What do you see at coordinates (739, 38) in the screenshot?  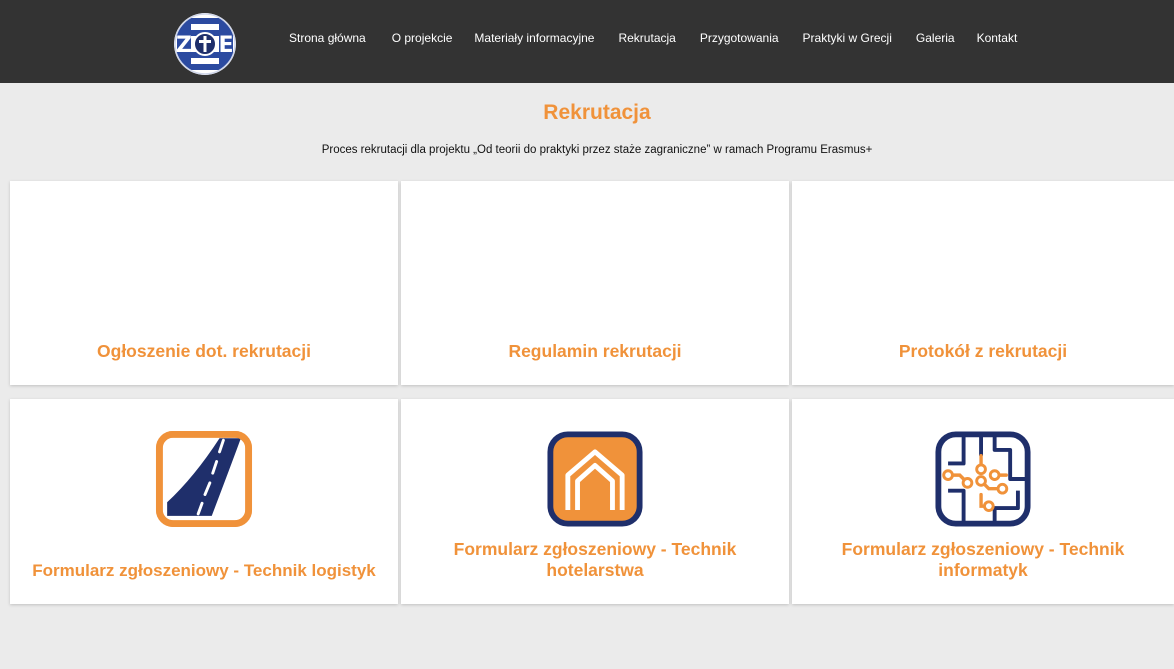 I see `nav-item-preparations: Przygotowania` at bounding box center [739, 38].